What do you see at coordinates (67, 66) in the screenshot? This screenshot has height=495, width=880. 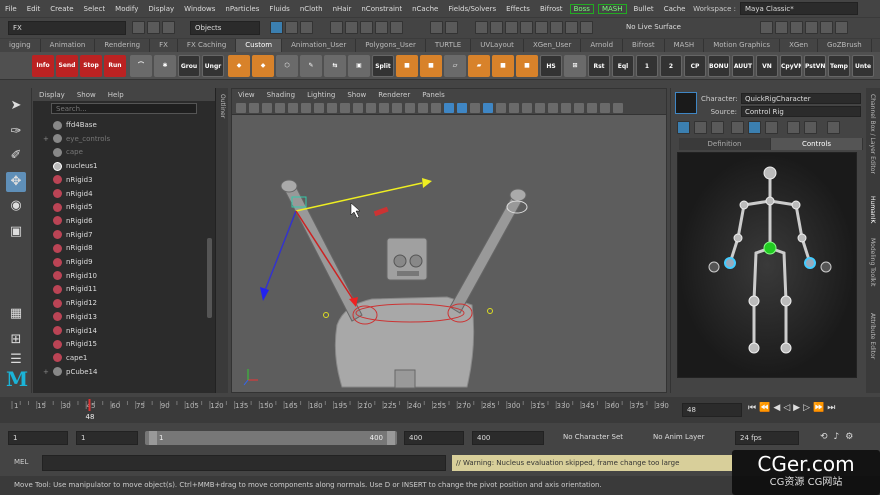 I see `shelf-send-button: Send` at bounding box center [67, 66].